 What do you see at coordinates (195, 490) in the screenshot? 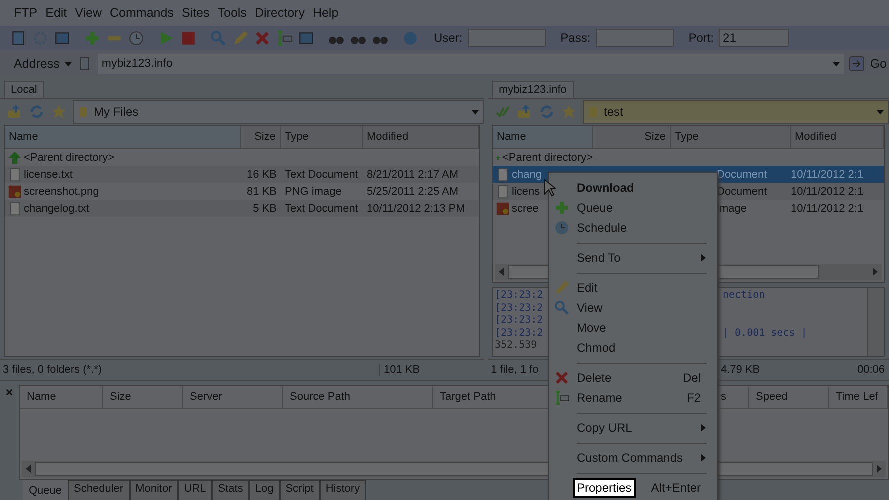
I see `queue-tab: URL` at bounding box center [195, 490].